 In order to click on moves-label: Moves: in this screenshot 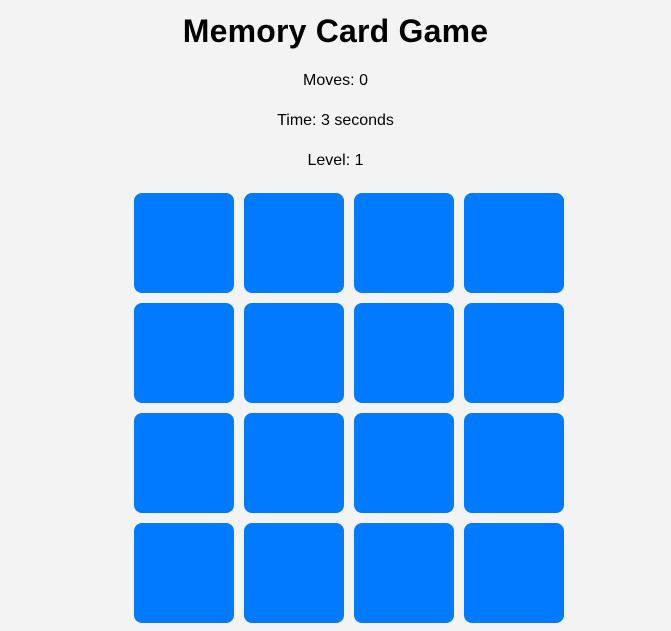, I will do `click(329, 80)`.